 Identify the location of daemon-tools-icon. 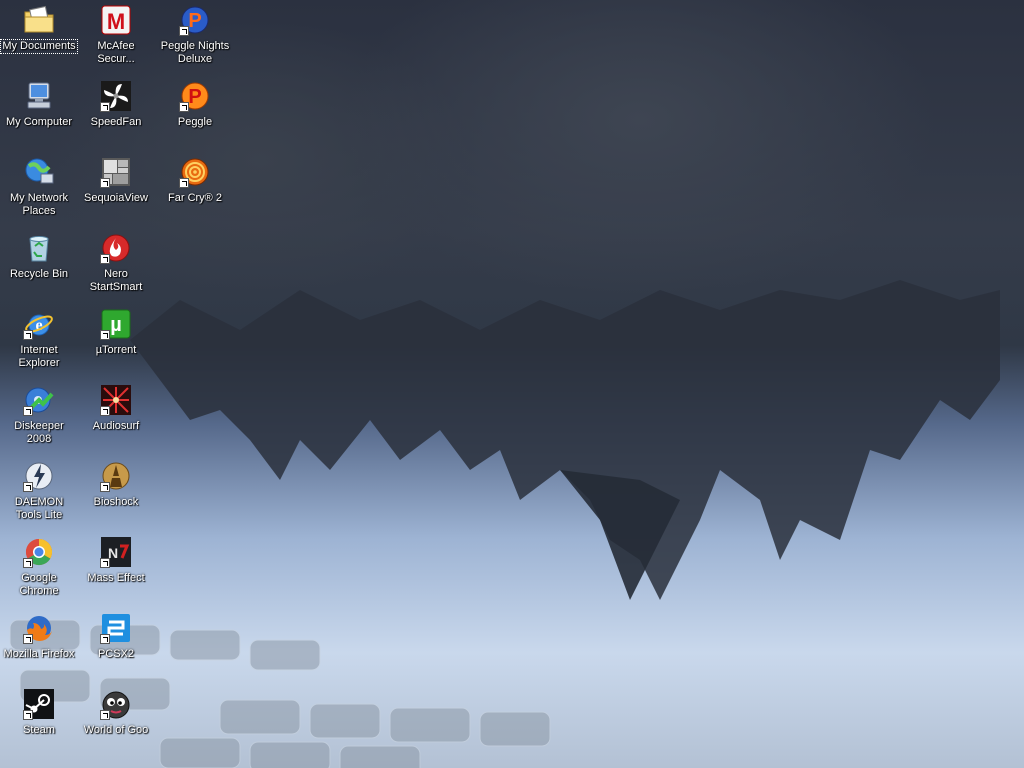
(39, 476).